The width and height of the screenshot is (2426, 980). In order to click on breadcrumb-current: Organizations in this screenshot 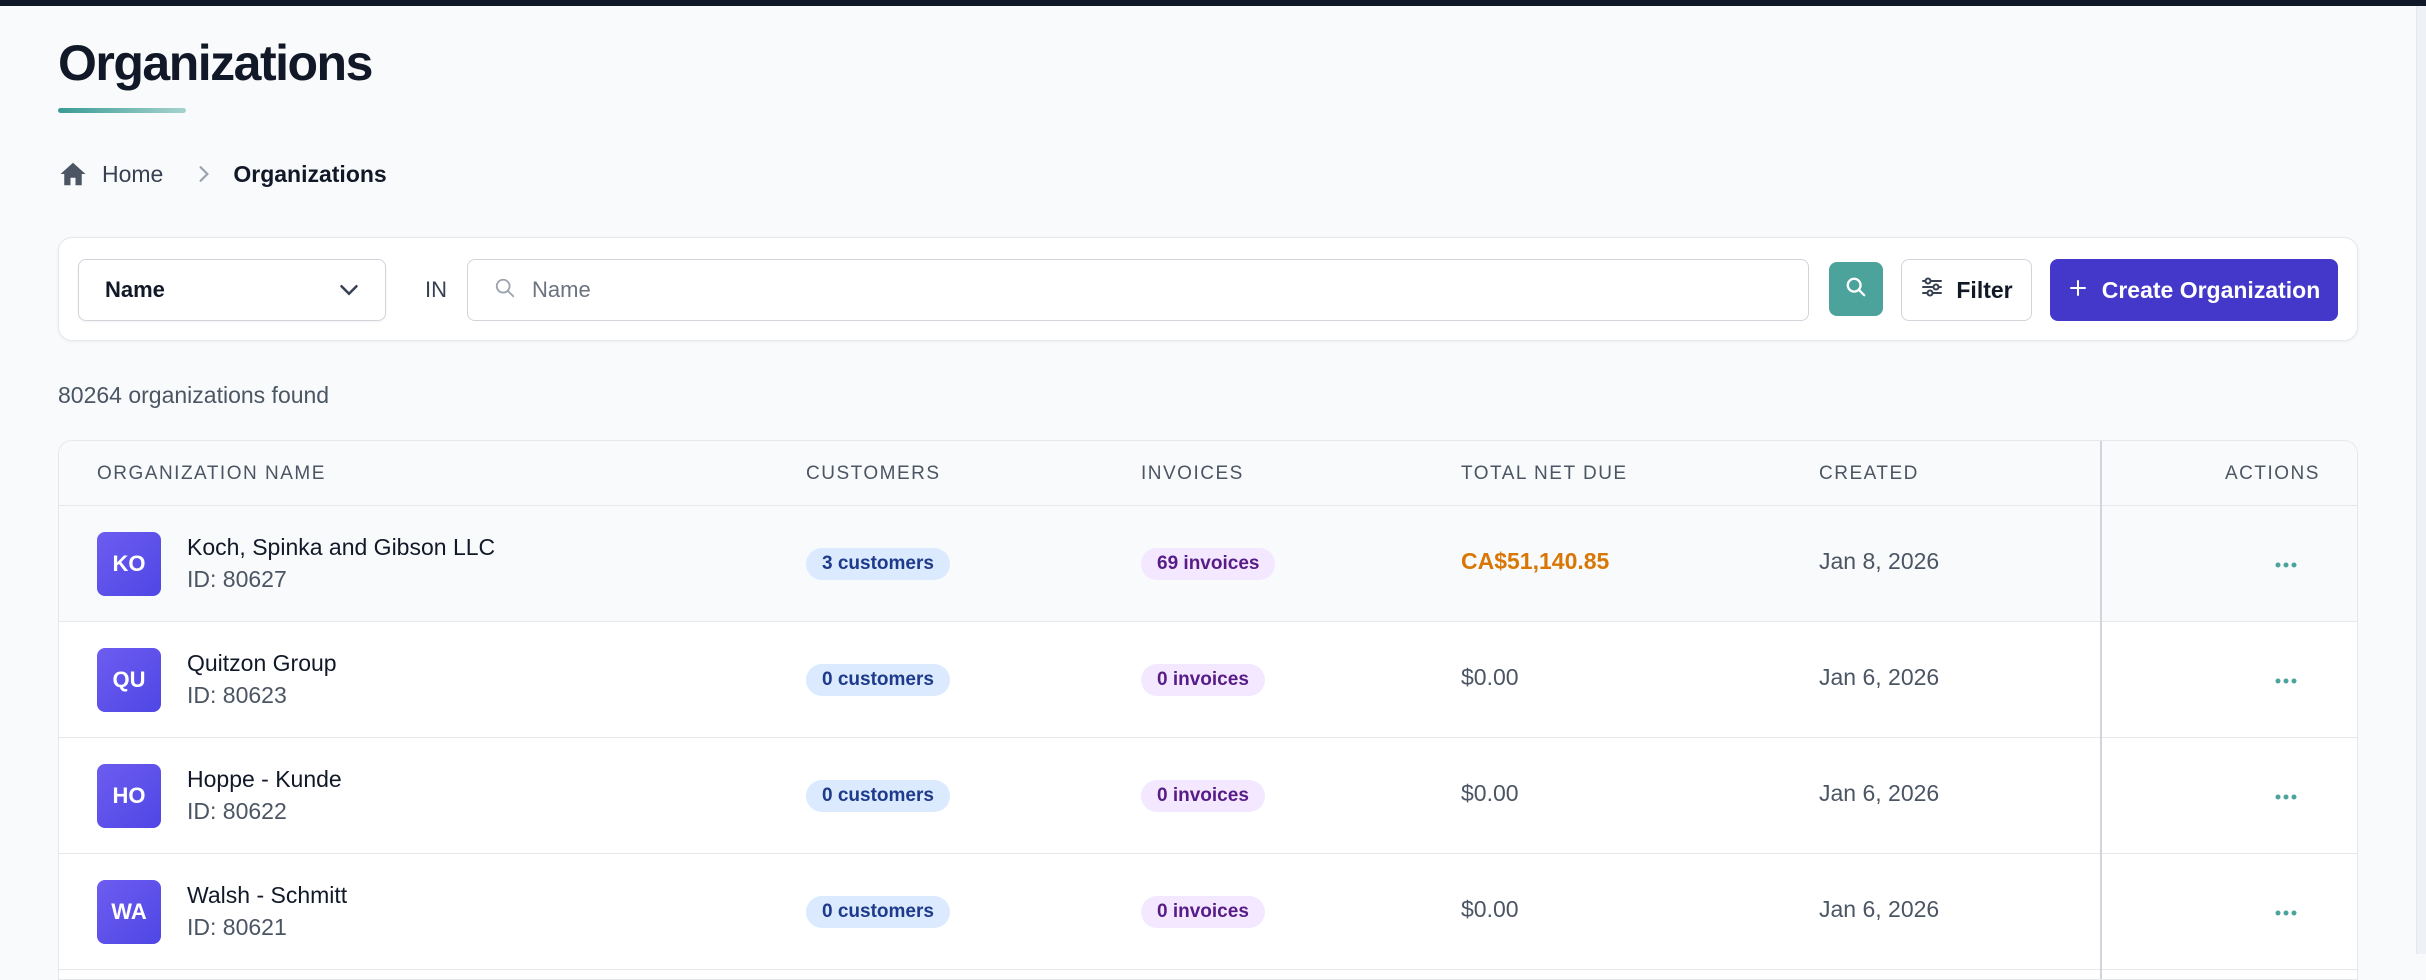, I will do `click(310, 173)`.